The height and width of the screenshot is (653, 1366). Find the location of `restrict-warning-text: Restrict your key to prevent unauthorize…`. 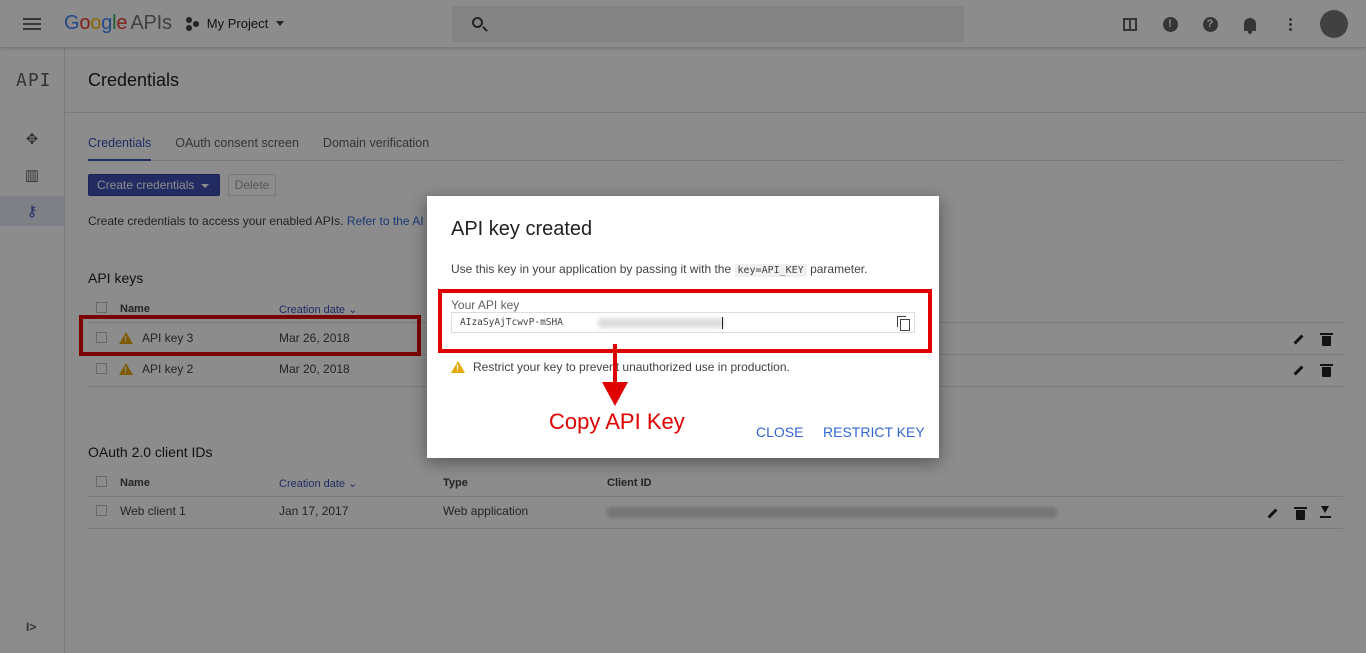

restrict-warning-text: Restrict your key to prevent unauthorize… is located at coordinates (631, 367).